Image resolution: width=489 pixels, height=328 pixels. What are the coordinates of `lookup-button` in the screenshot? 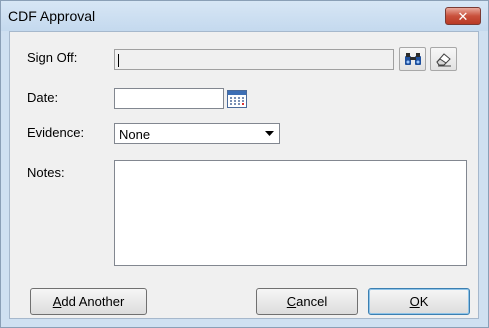 It's located at (412, 59).